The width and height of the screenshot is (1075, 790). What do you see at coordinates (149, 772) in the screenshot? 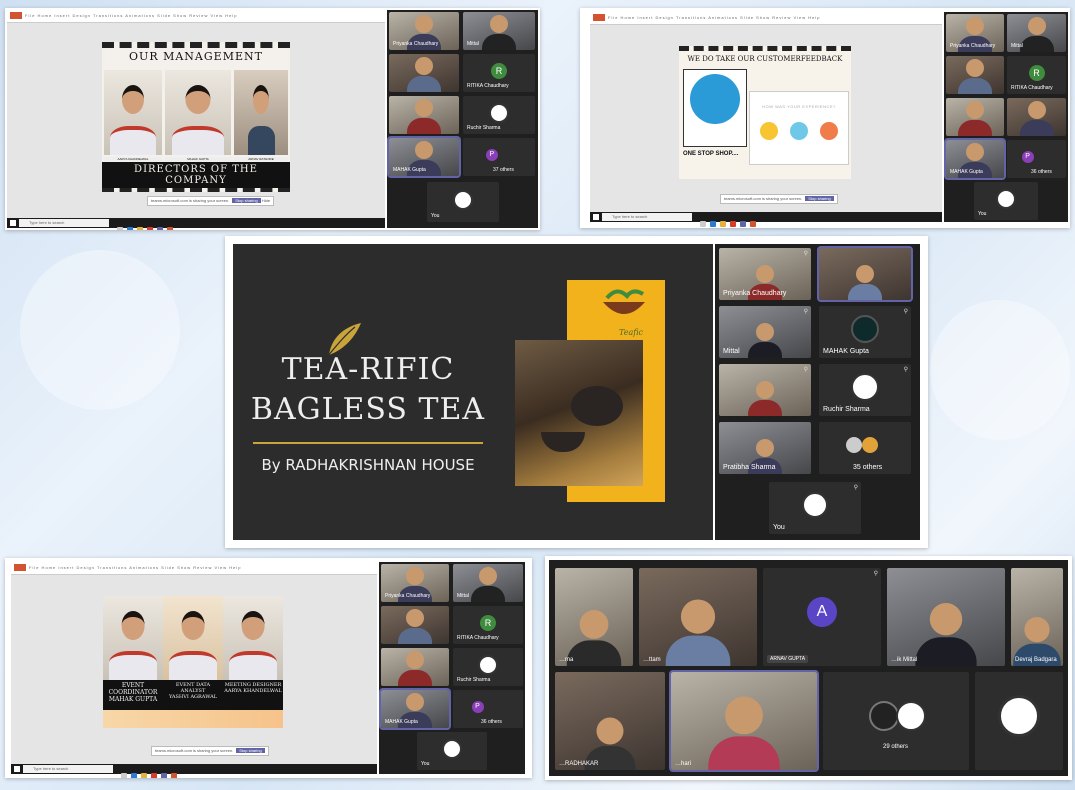
I see `taskbar-apps` at bounding box center [149, 772].